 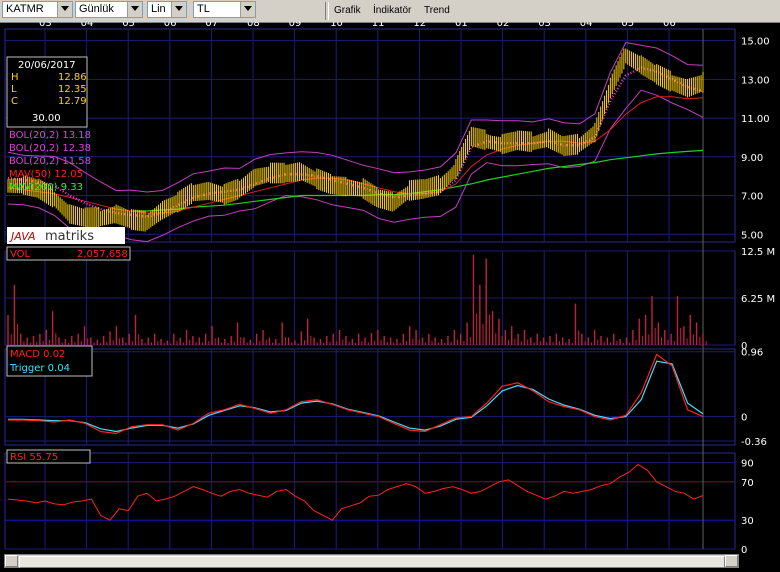 I want to click on info-box: 20/06/2017 H 12.86 L 12.35 C 12.79 30.00, so click(x=47, y=92).